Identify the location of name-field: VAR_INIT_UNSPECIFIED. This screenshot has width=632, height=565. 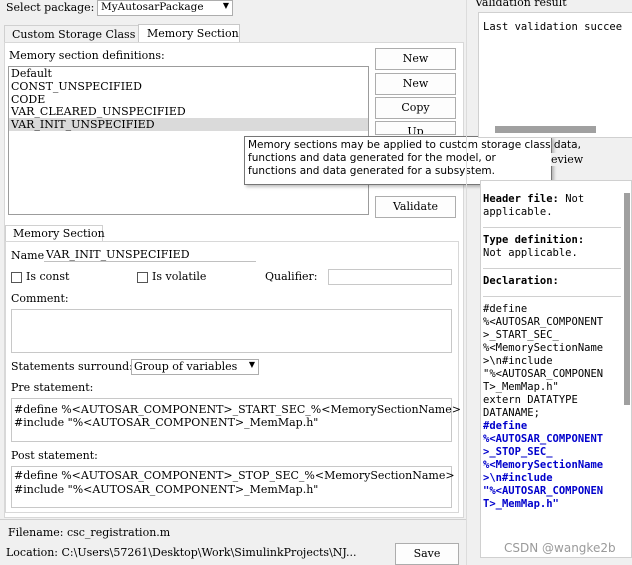
(150, 254).